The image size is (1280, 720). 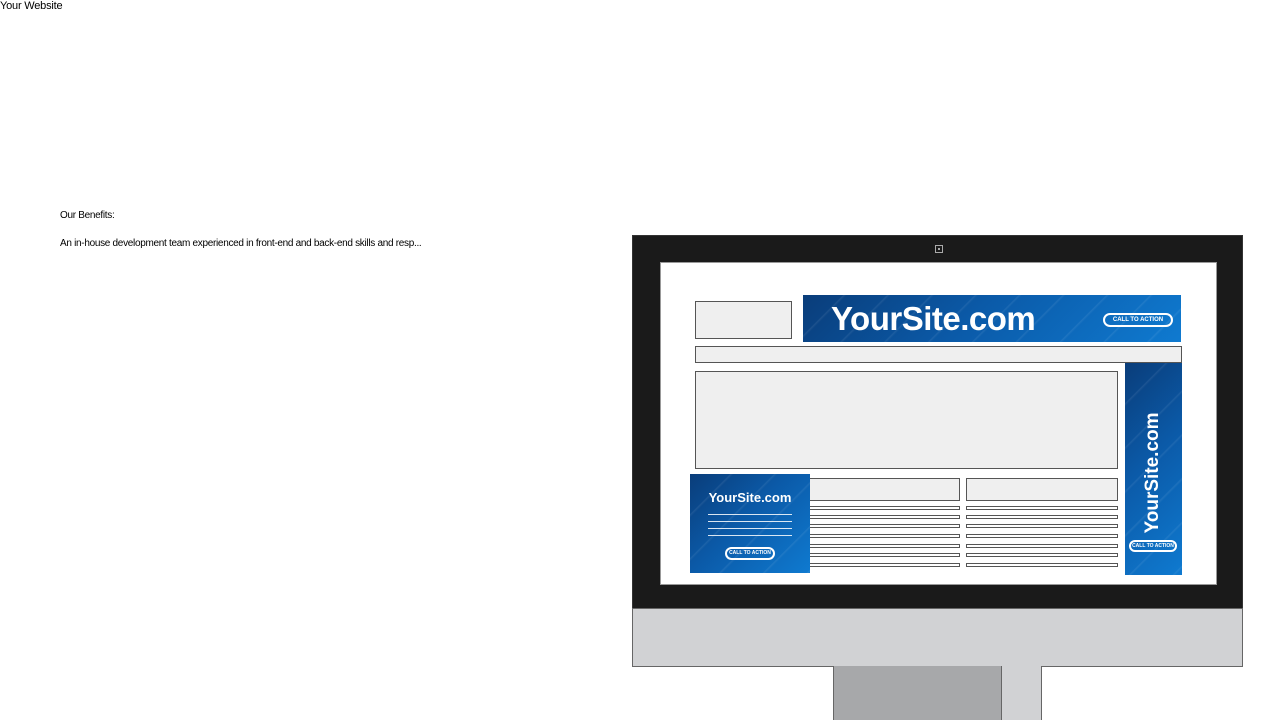 What do you see at coordinates (917, 693) in the screenshot?
I see `monitor-stand` at bounding box center [917, 693].